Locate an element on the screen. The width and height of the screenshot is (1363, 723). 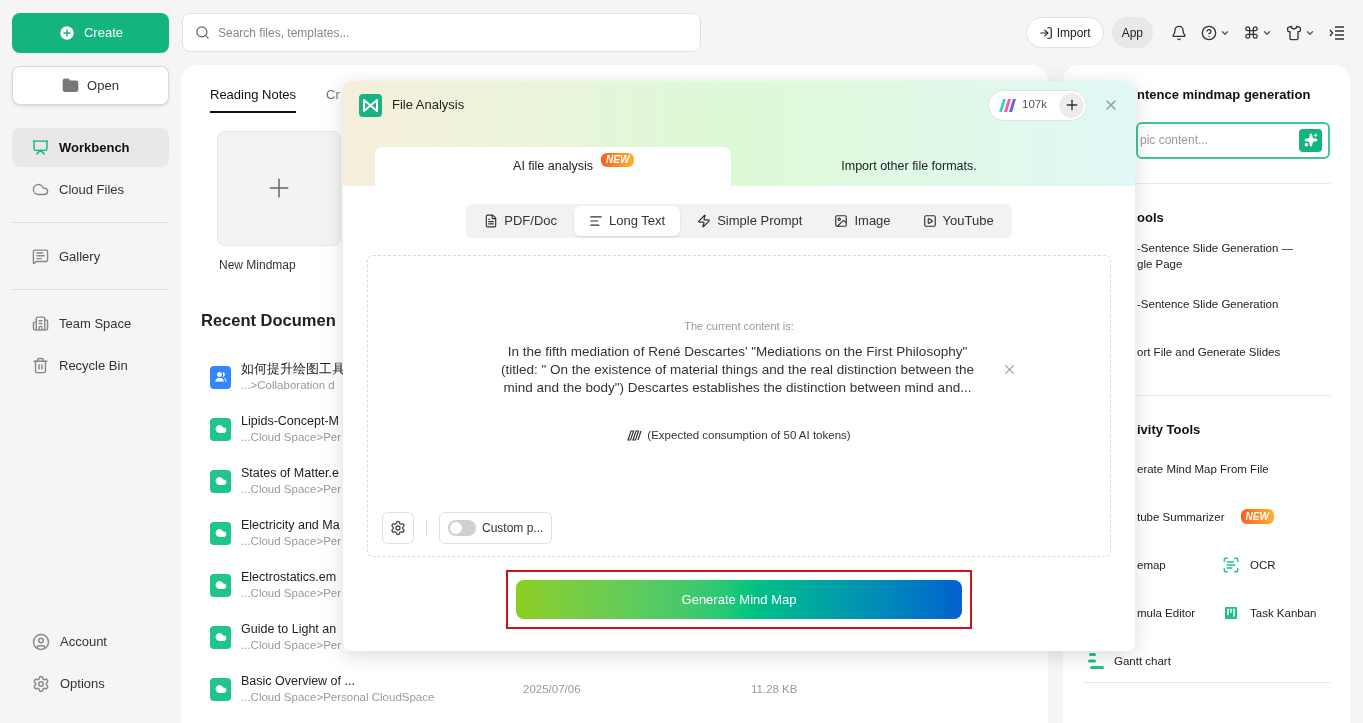
dialog-tab: AI file analysis NEW is located at coordinates (553, 166).